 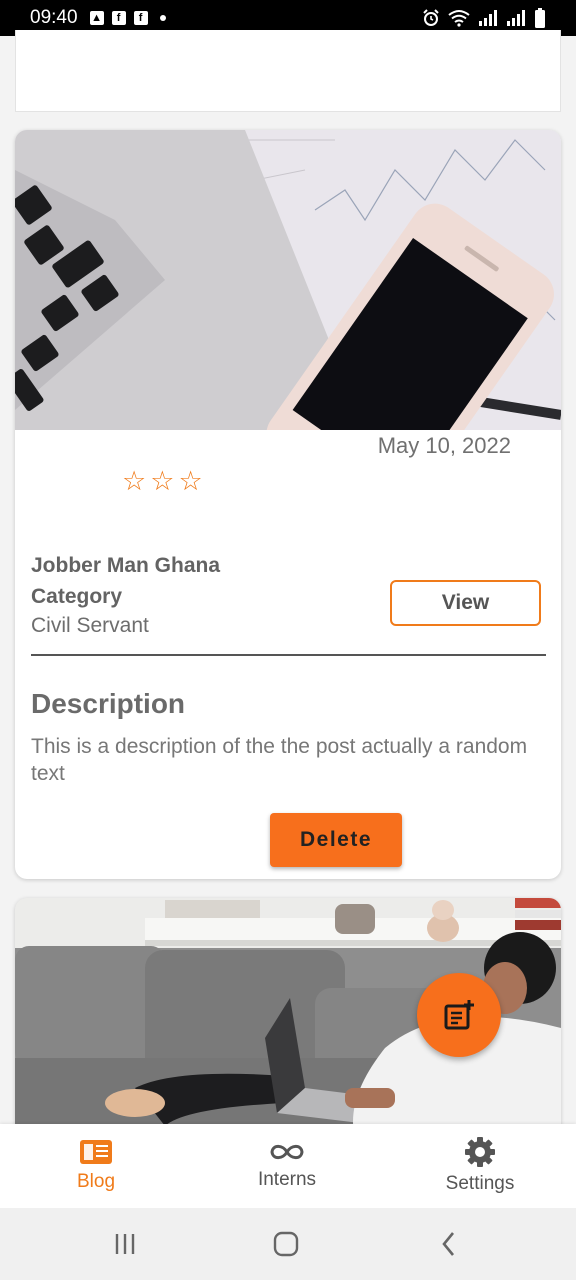 What do you see at coordinates (480, 1183) in the screenshot?
I see `nav-label-settings: Settings` at bounding box center [480, 1183].